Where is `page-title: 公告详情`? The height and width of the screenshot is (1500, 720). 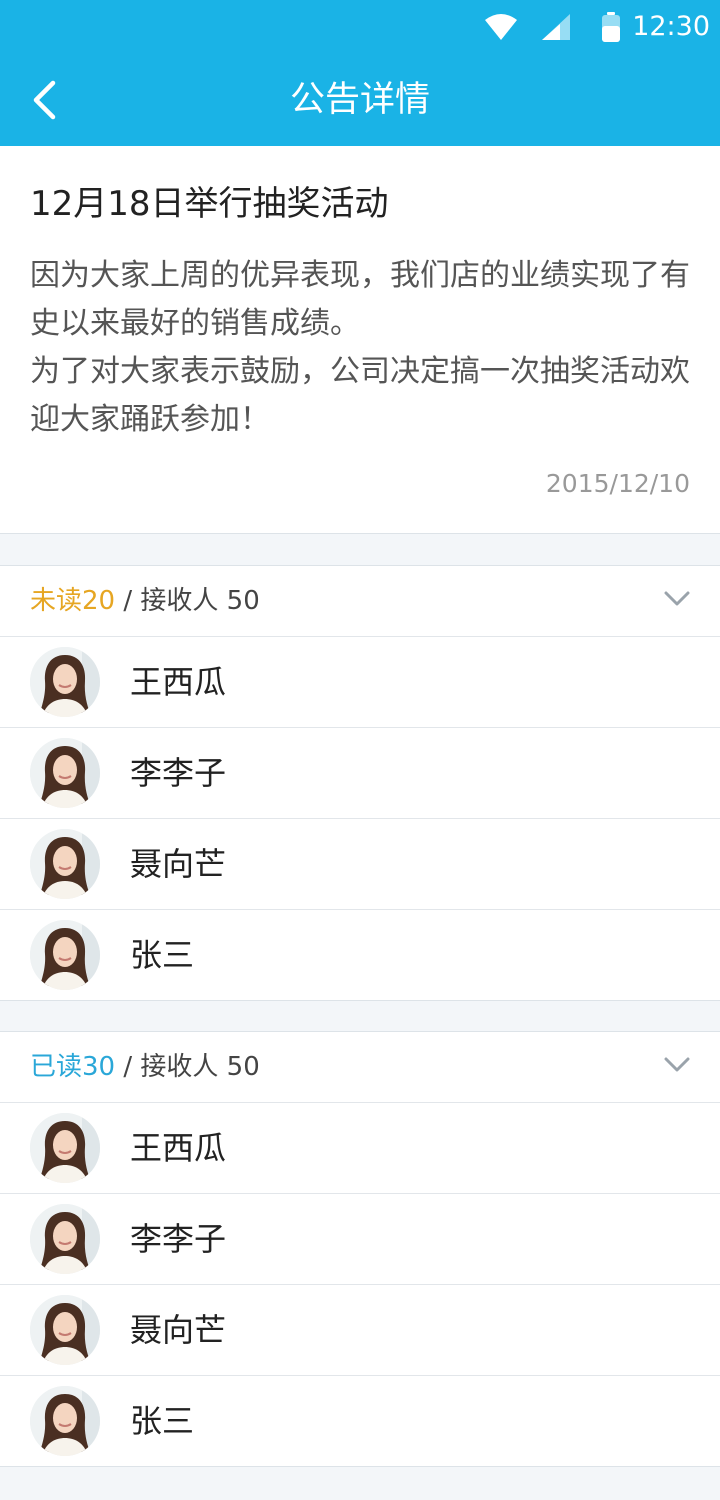
page-title: 公告详情 is located at coordinates (359, 100).